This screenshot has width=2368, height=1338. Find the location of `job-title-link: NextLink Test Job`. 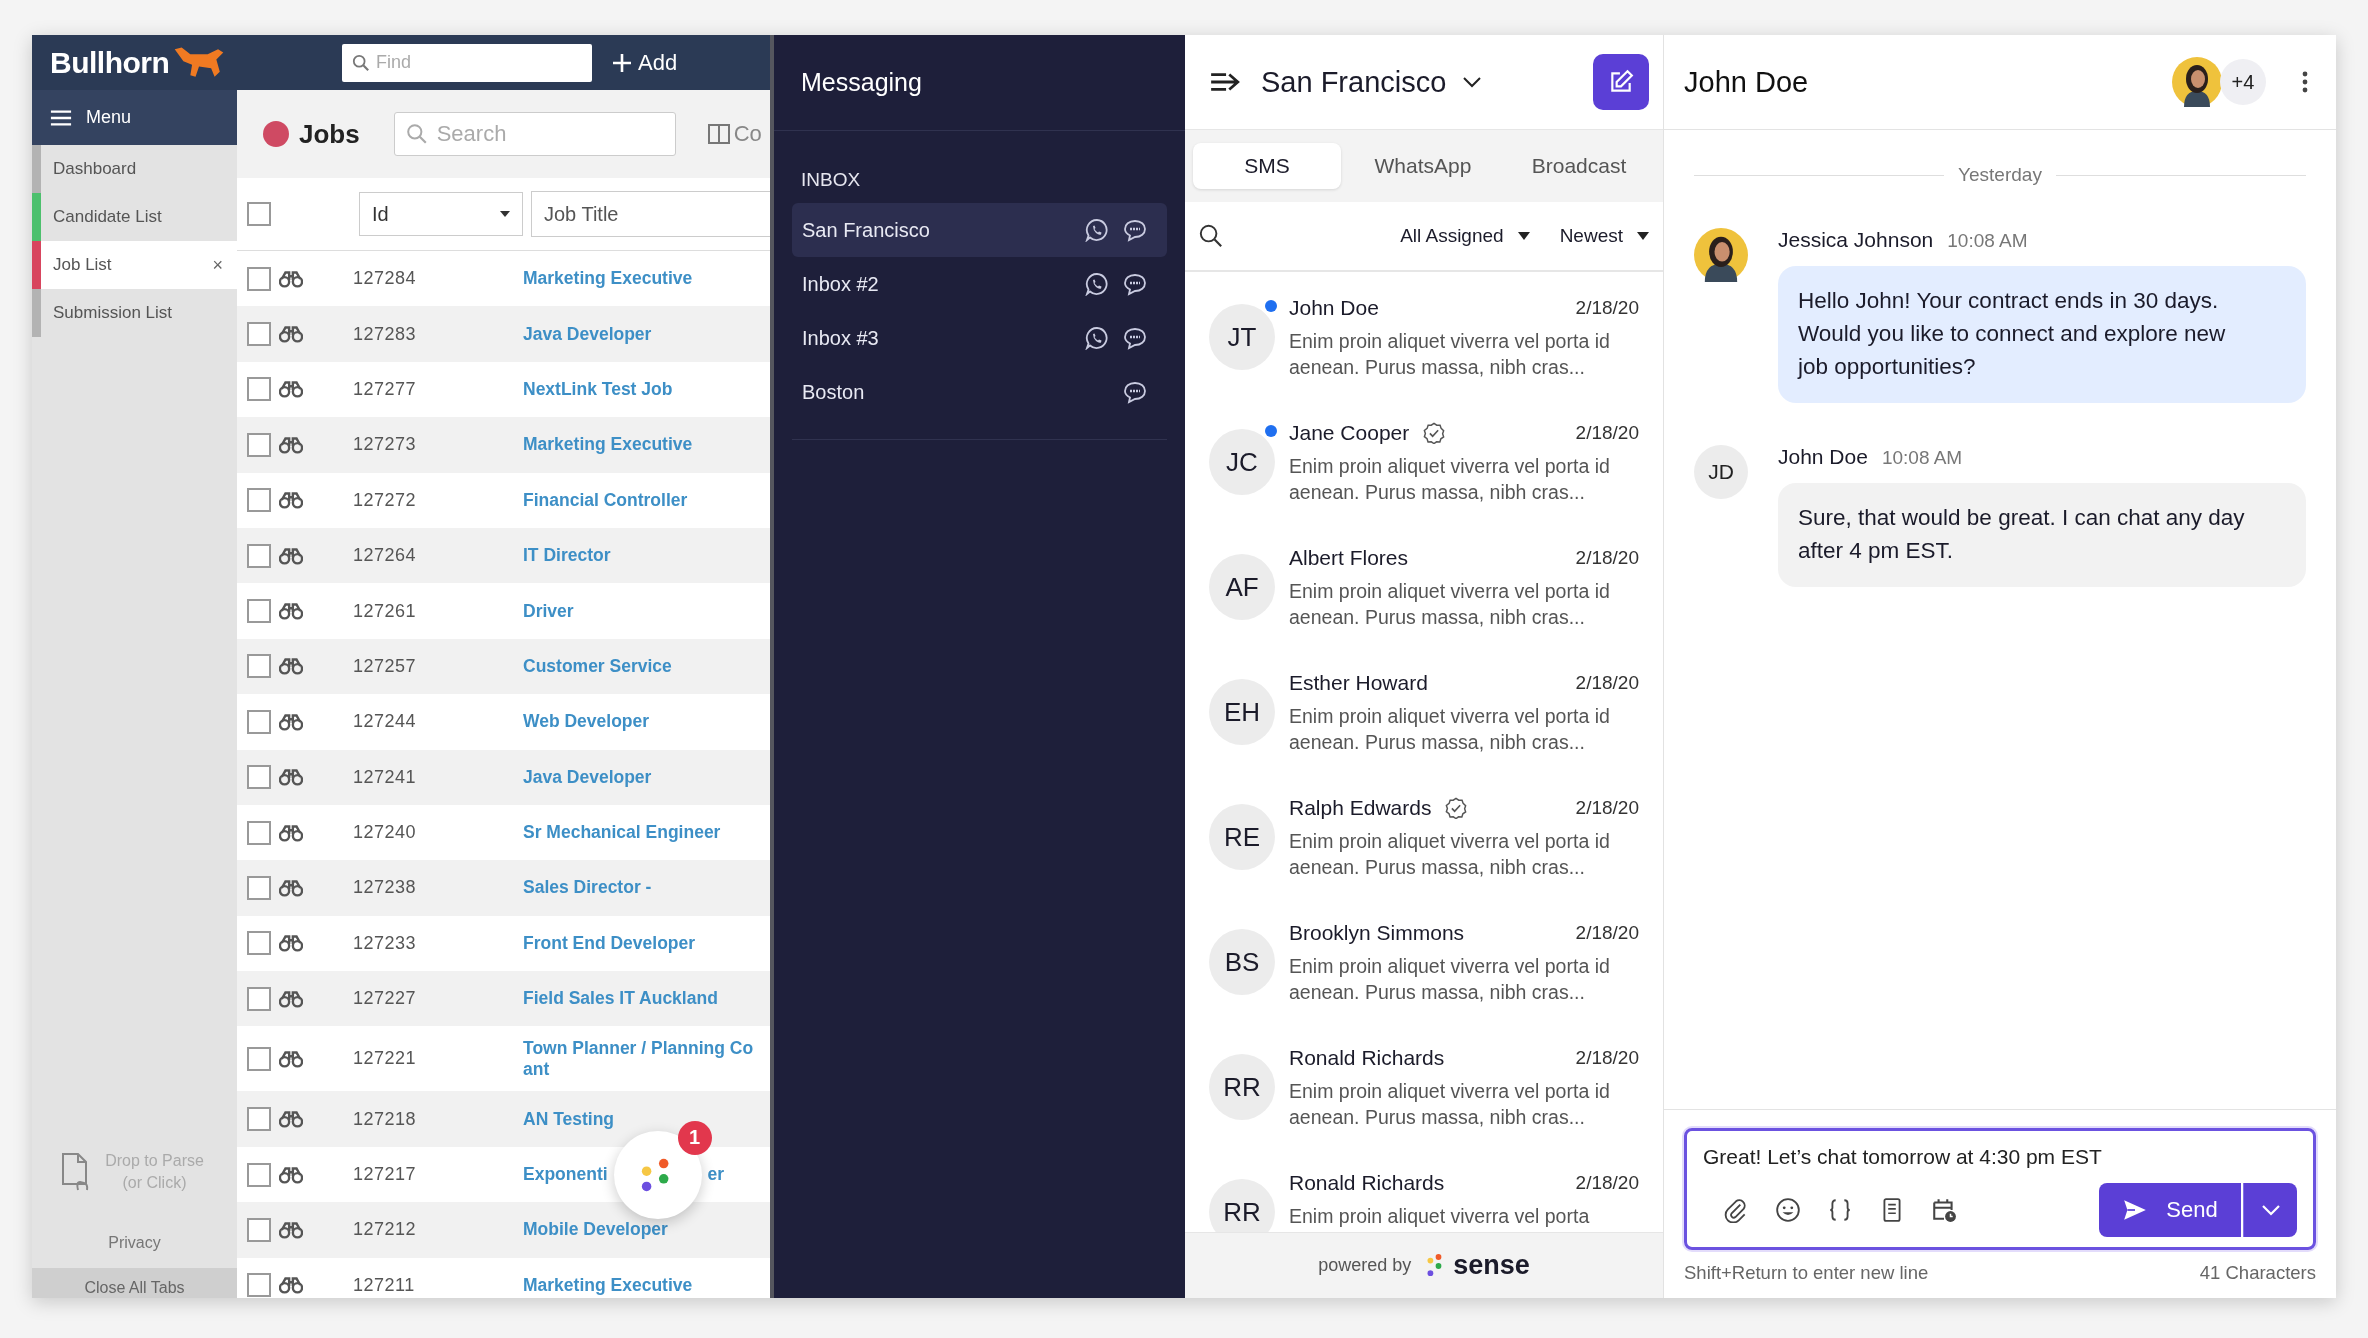

job-title-link: NextLink Test Job is located at coordinates (598, 389).